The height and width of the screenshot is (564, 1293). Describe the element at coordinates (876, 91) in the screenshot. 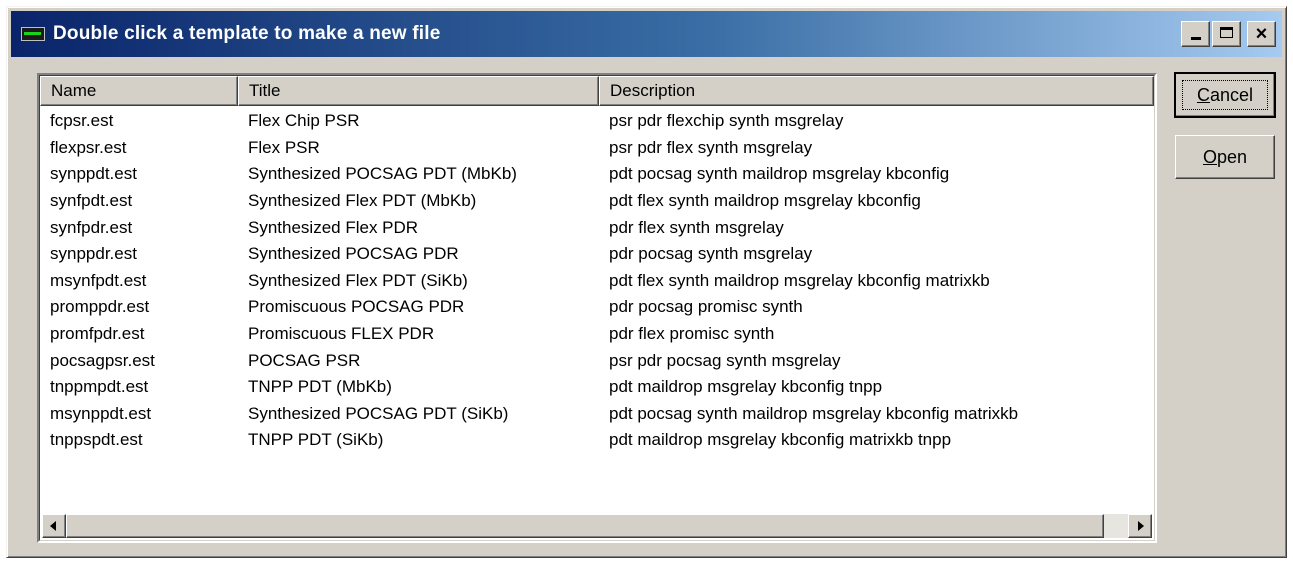

I see `column-header-description: Description` at that location.